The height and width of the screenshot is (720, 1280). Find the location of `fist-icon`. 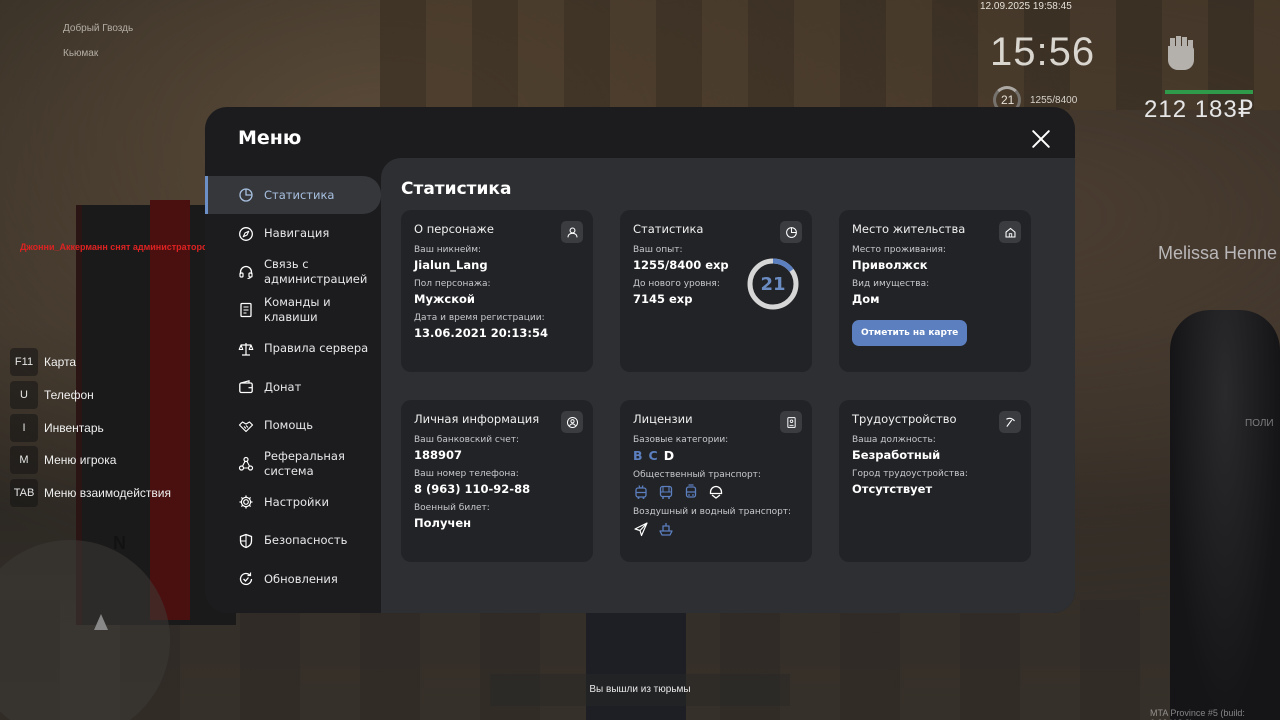

fist-icon is located at coordinates (1180, 54).